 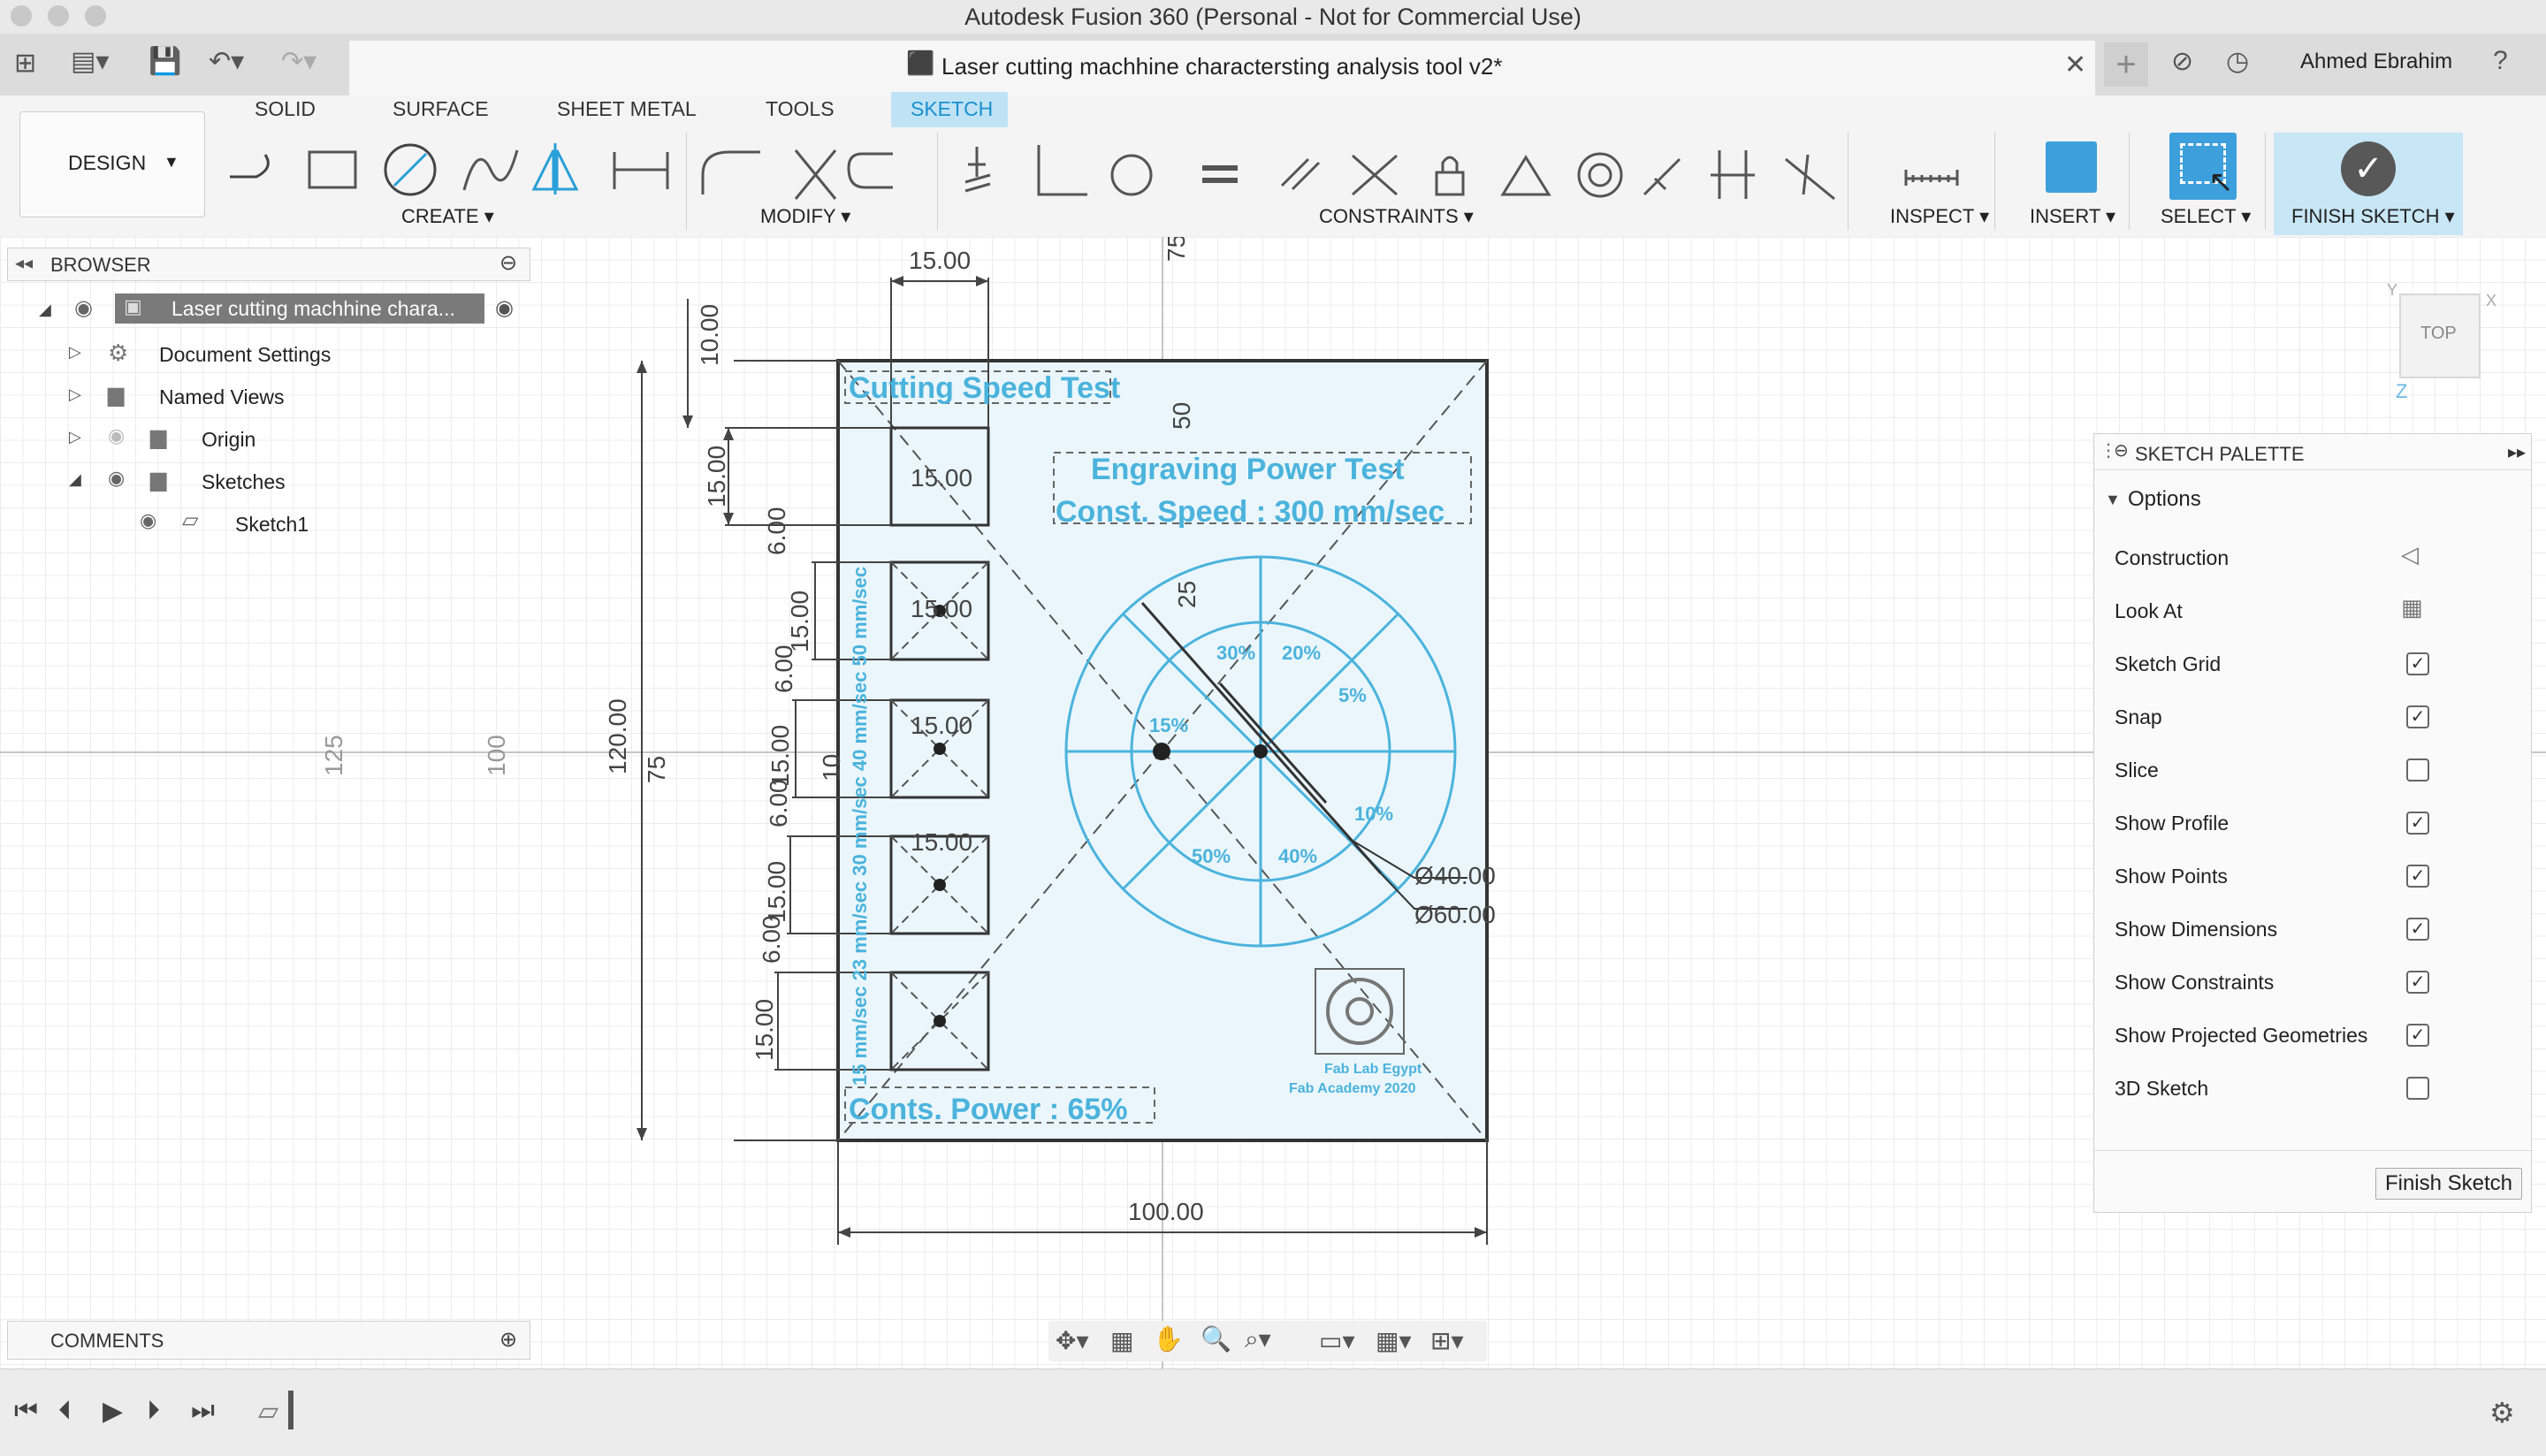 I want to click on timeline-marker, so click(x=290, y=1410).